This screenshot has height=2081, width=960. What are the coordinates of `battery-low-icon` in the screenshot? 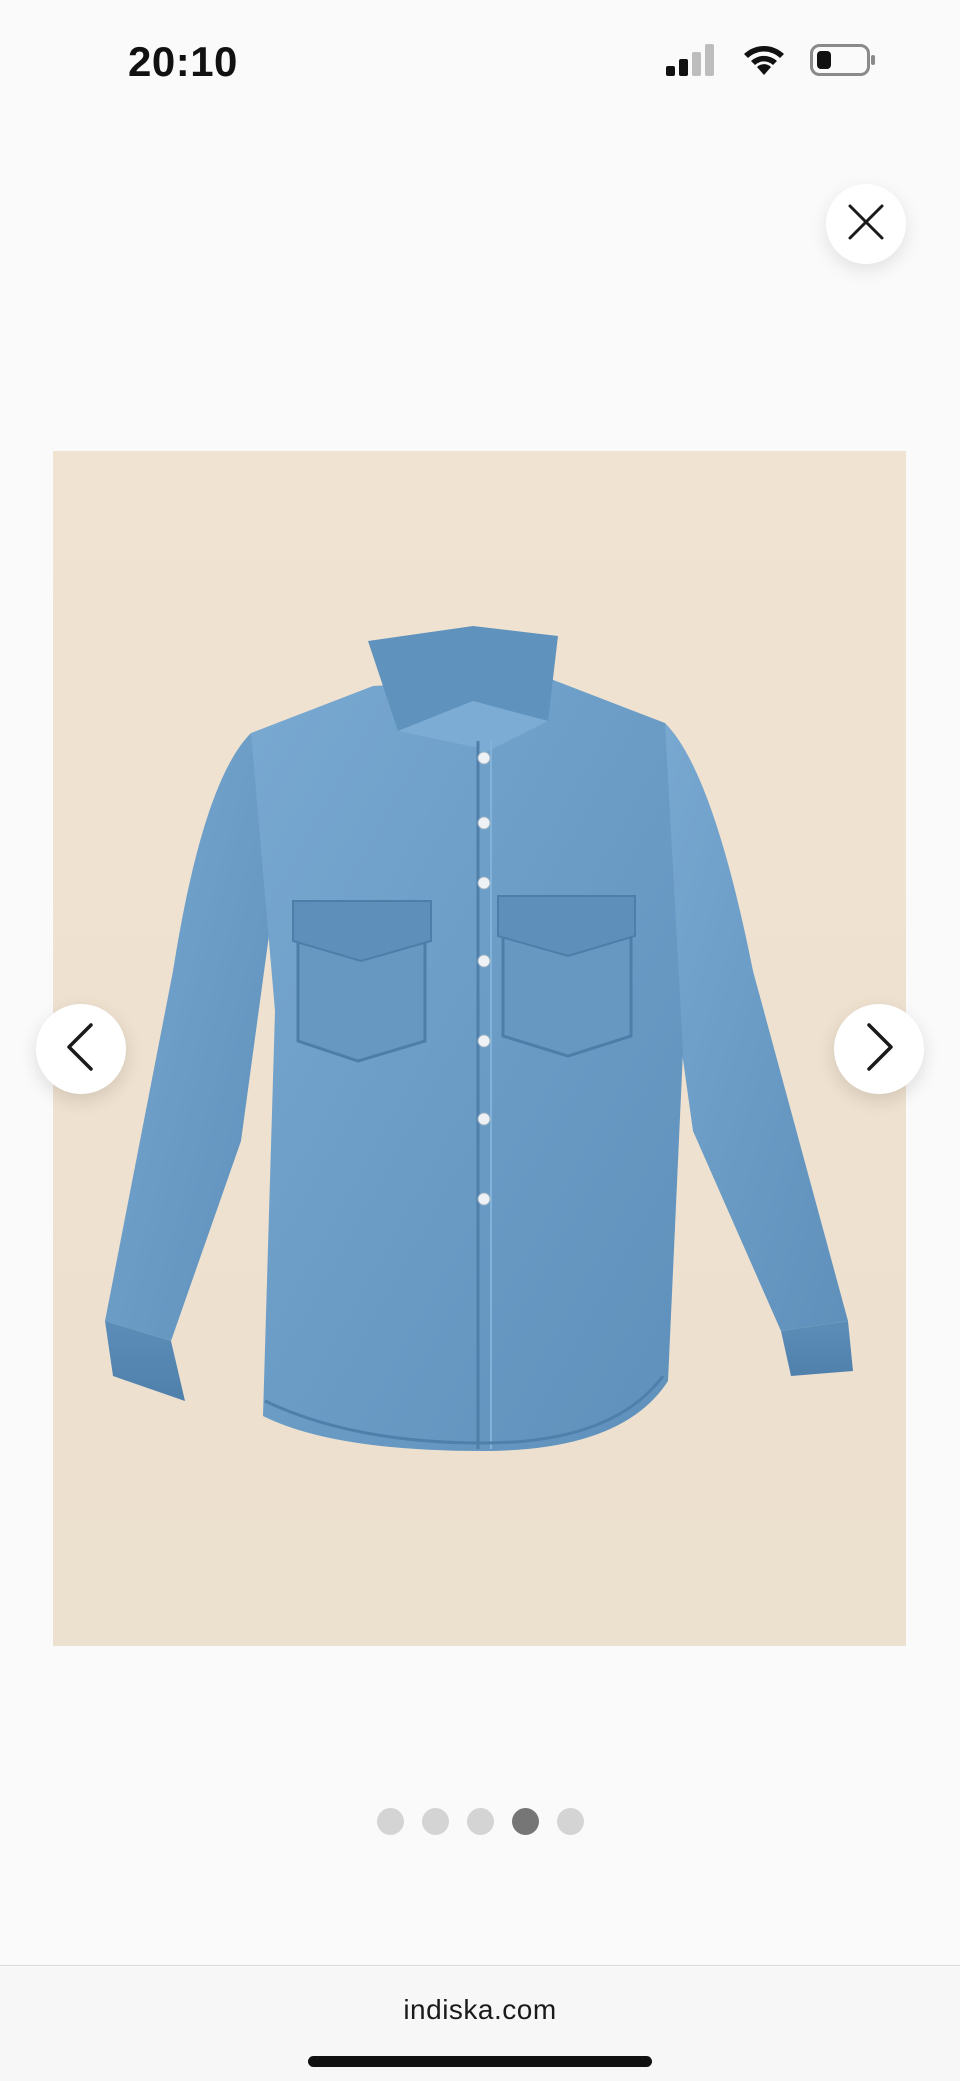 It's located at (843, 62).